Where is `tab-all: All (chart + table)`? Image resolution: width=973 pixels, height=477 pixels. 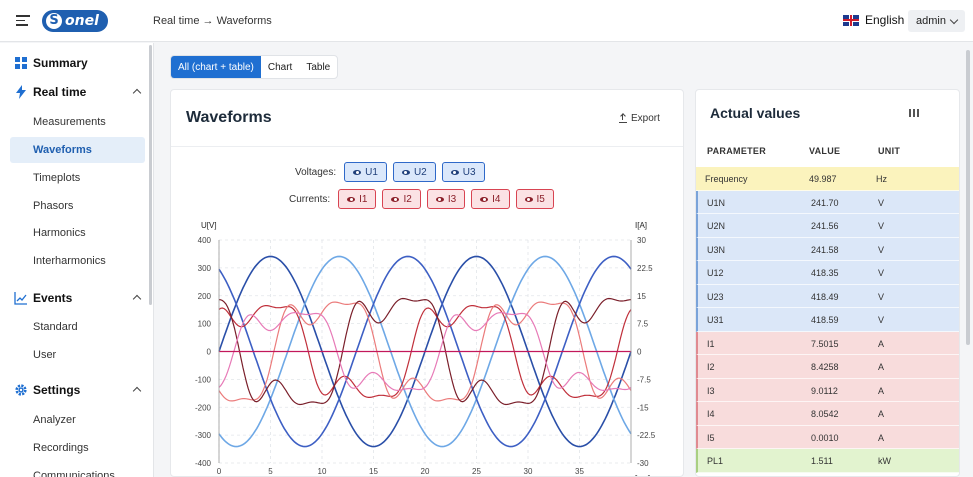 tab-all: All (chart + table) is located at coordinates (216, 67).